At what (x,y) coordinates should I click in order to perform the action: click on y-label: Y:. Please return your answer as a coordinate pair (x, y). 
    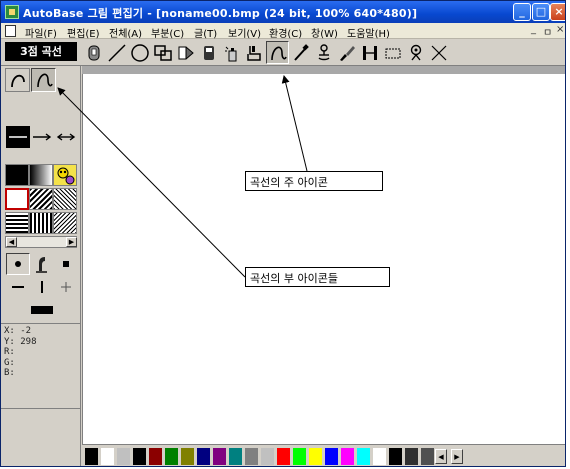
    Looking at the image, I should click on (9, 341).